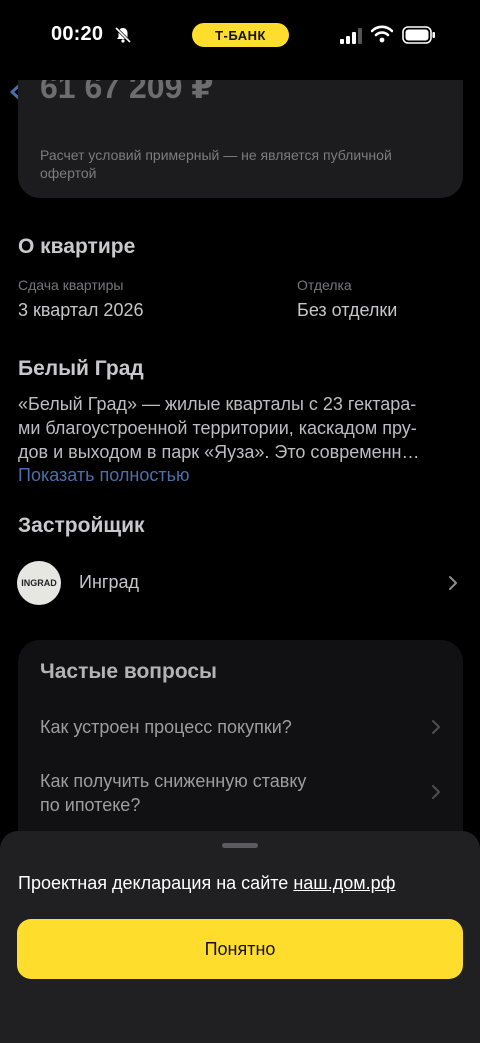  I want to click on complex-title: Белый Град, so click(81, 368).